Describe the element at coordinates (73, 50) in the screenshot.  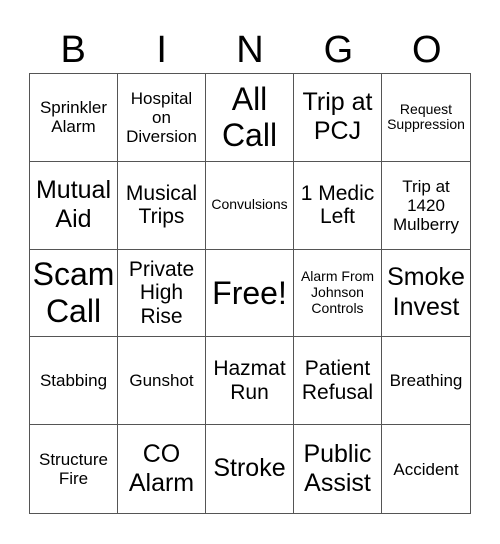
I see `header-letter-b: B` at that location.